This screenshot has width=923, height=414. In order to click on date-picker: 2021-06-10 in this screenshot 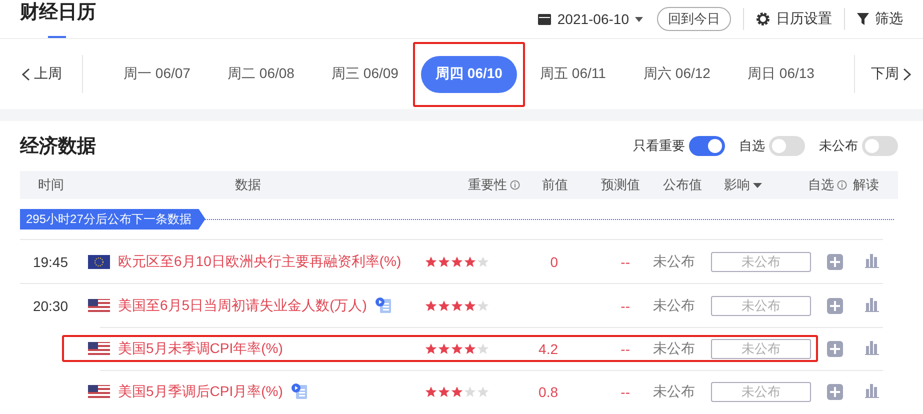, I will do `click(593, 19)`.